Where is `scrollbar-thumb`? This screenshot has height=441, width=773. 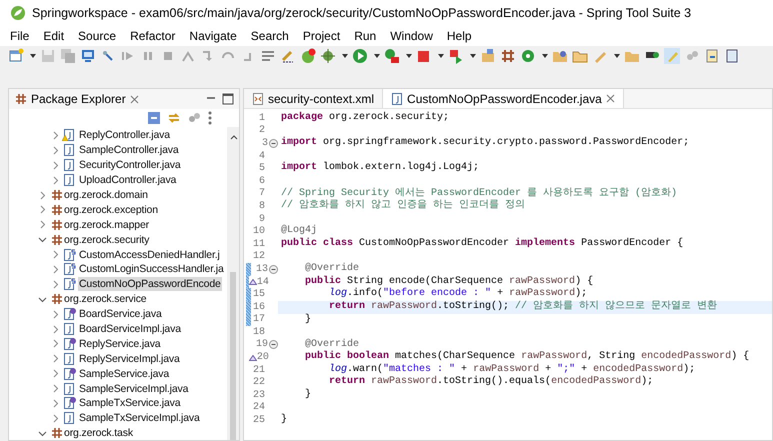 scrollbar-thumb is located at coordinates (233, 356).